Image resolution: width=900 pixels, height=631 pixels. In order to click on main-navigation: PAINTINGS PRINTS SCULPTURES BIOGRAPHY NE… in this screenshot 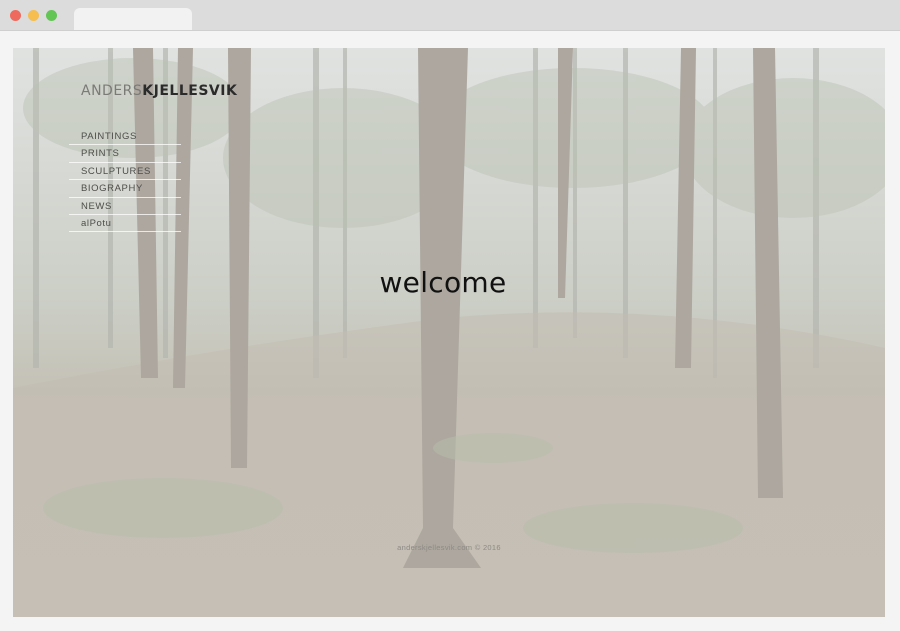, I will do `click(125, 180)`.